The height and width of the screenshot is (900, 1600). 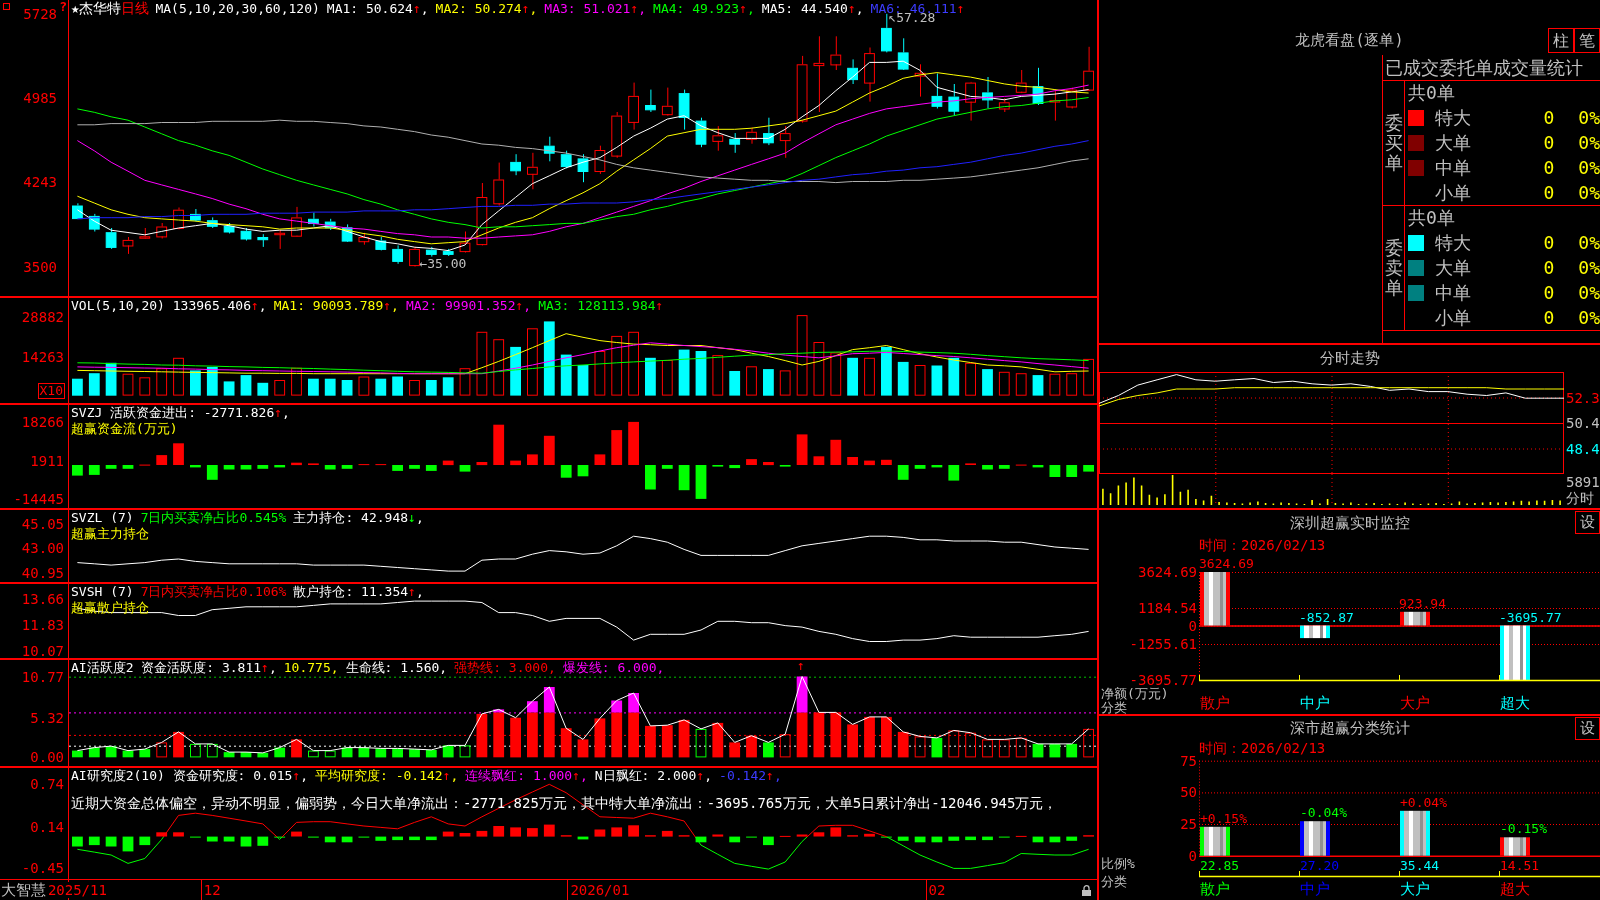 I want to click on timestamp: 时间：2026/02/13, so click(x=1262, y=748).